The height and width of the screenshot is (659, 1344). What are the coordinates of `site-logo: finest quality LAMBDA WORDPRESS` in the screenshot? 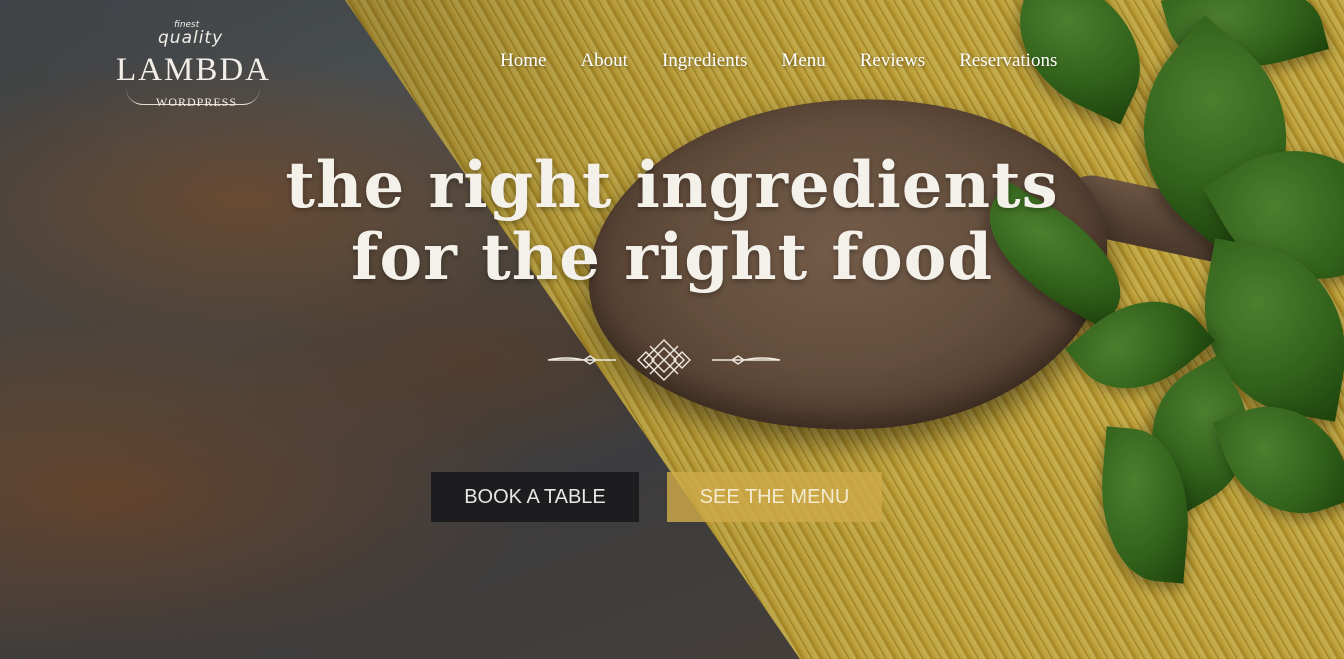 It's located at (193, 66).